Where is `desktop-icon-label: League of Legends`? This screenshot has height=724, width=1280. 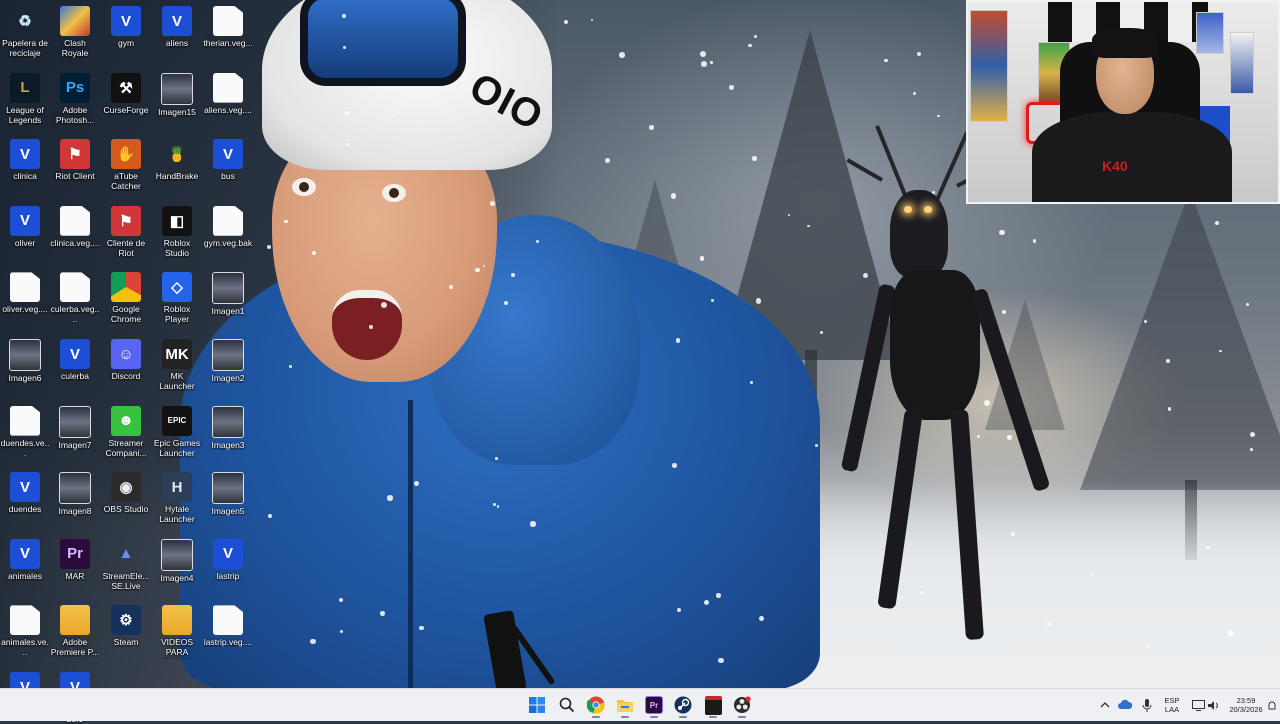
desktop-icon-label: League of Legends is located at coordinates (25, 114).